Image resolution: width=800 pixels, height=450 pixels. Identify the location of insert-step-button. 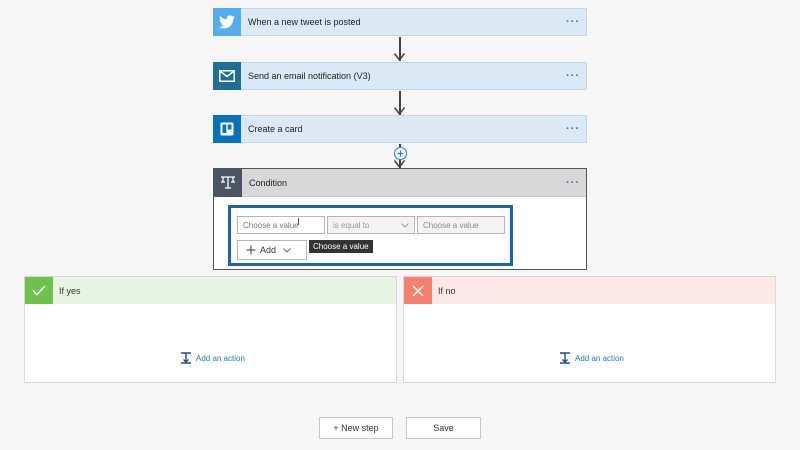
(400, 153).